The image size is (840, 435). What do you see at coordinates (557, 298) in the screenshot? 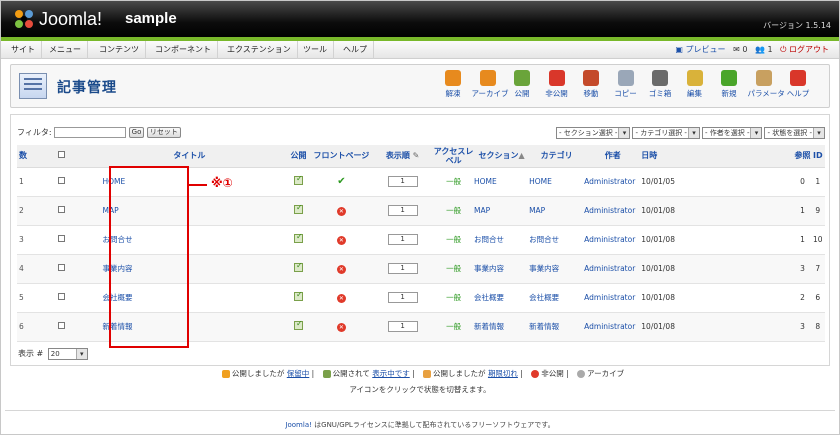
I see `category-link: 会社概要` at bounding box center [557, 298].